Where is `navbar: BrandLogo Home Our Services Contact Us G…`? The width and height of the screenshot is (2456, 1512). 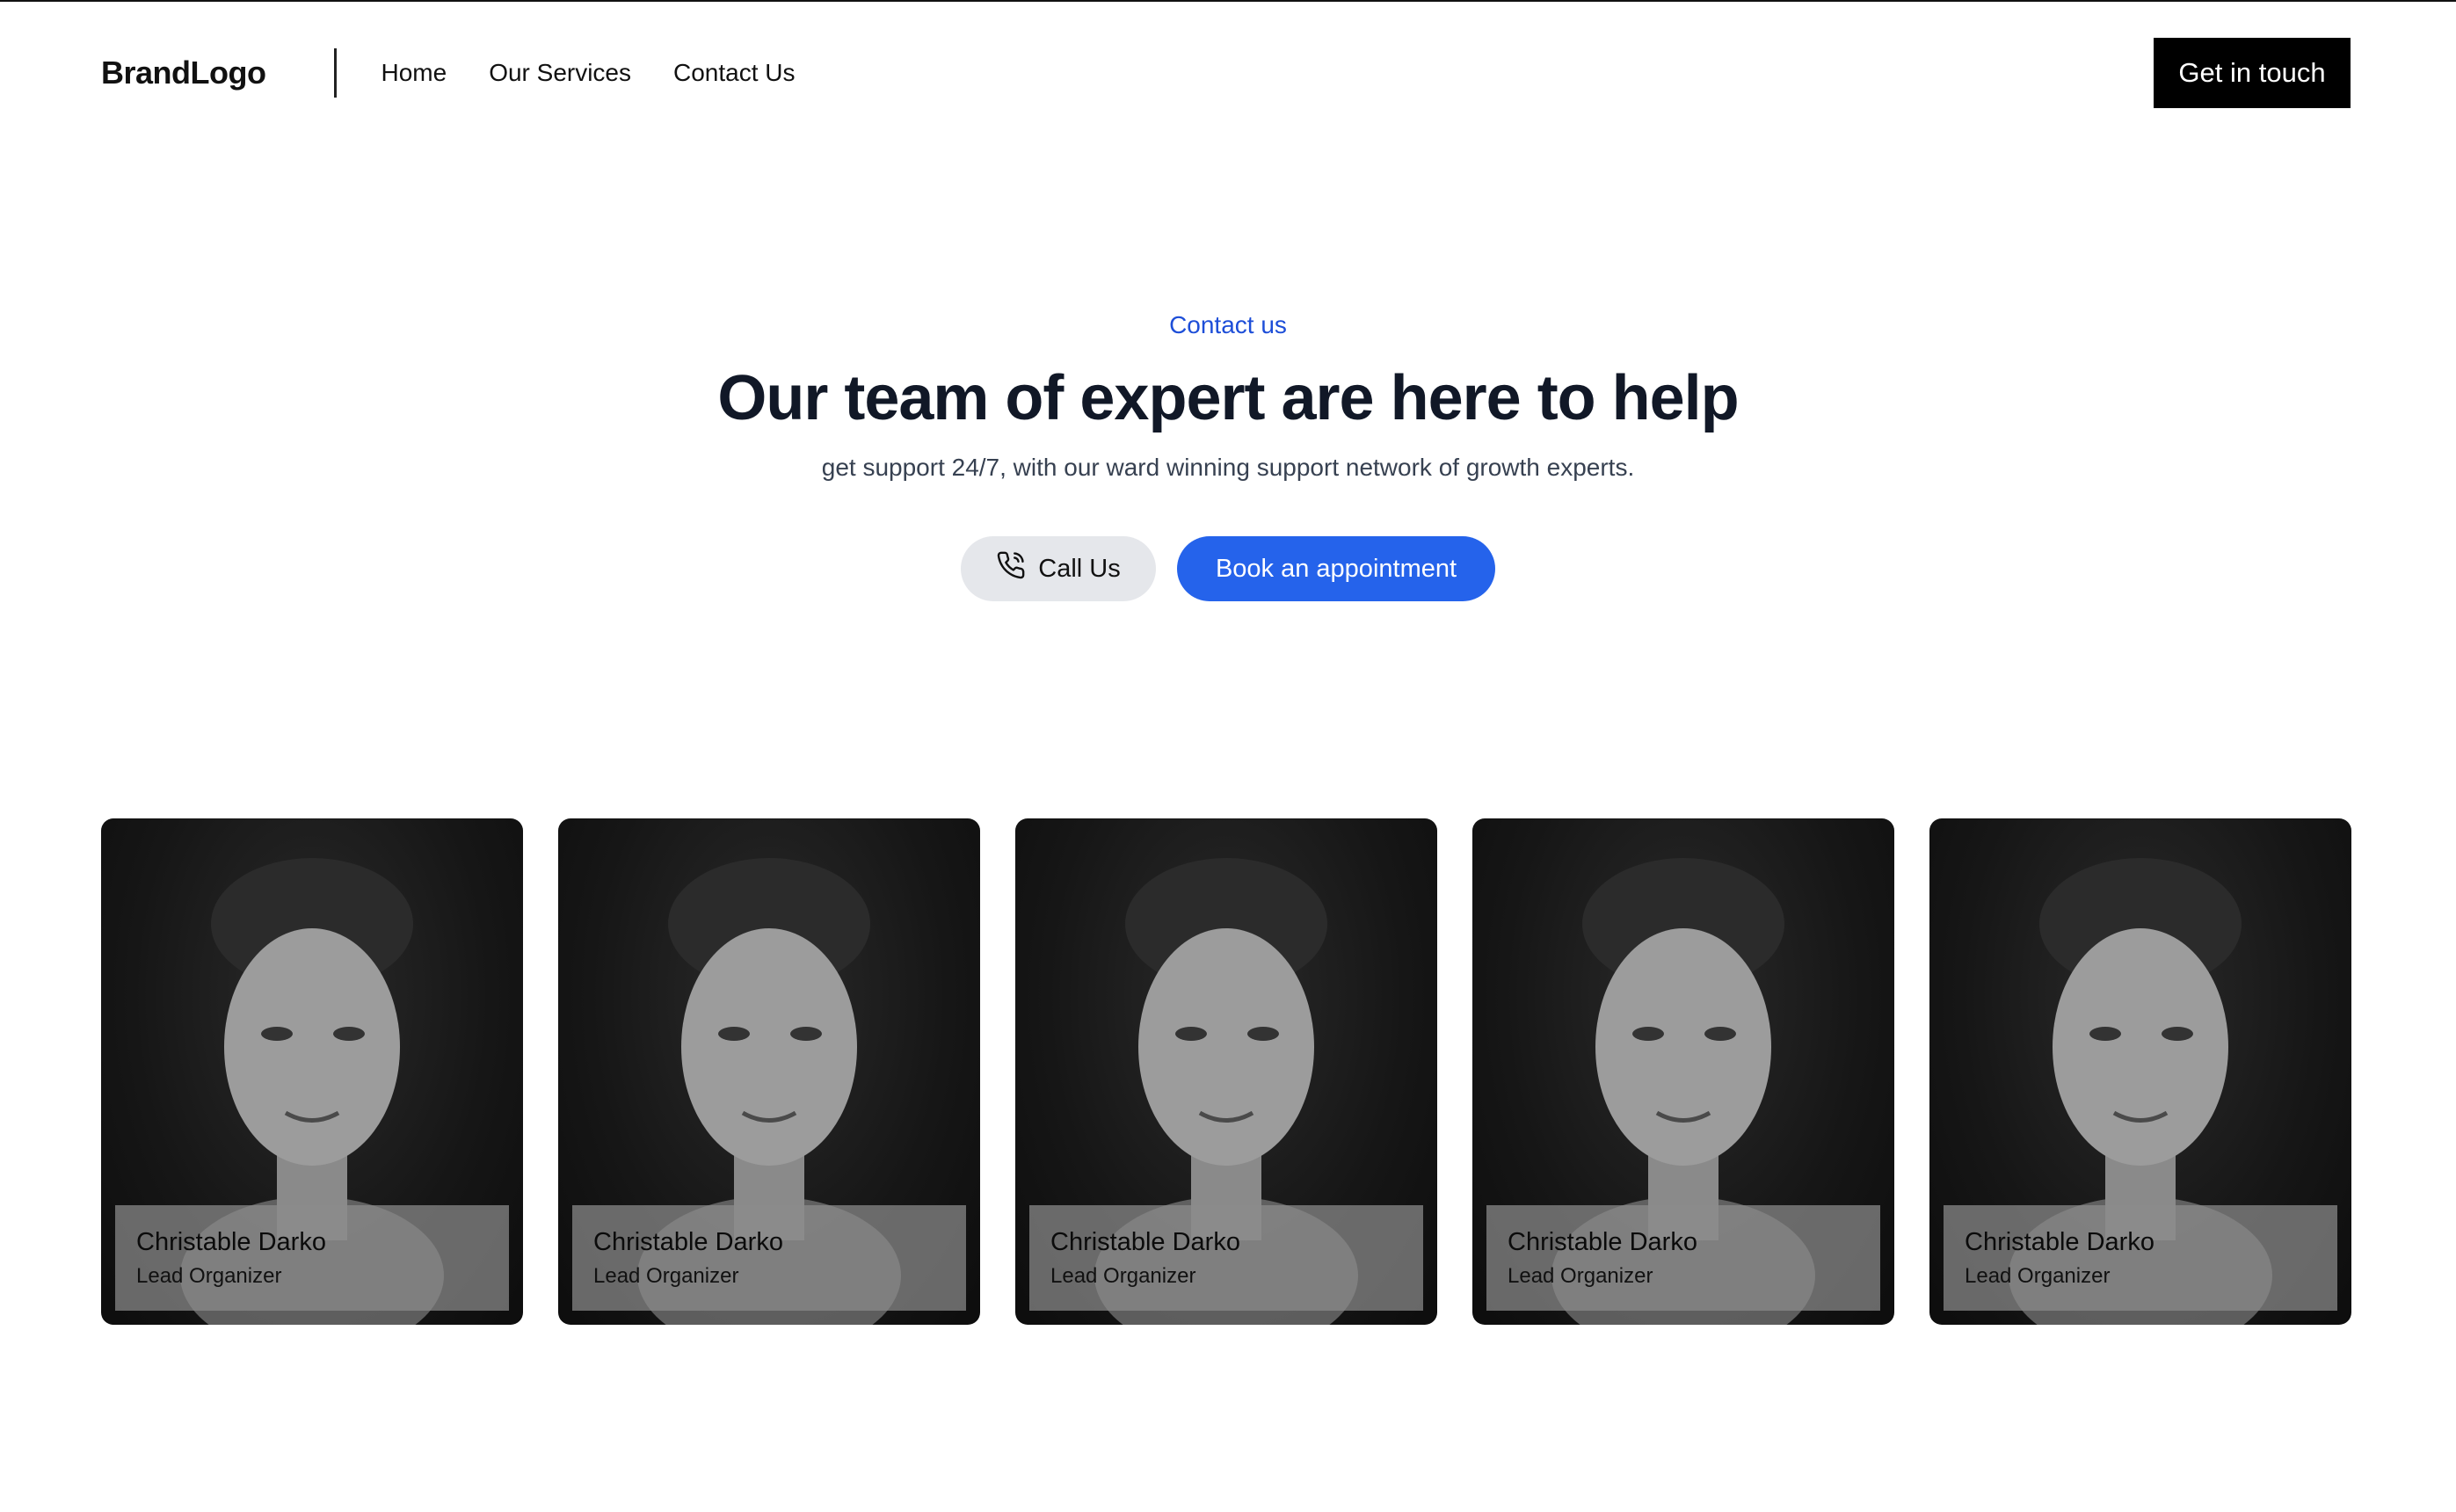 navbar: BrandLogo Home Our Services Contact Us G… is located at coordinates (1226, 73).